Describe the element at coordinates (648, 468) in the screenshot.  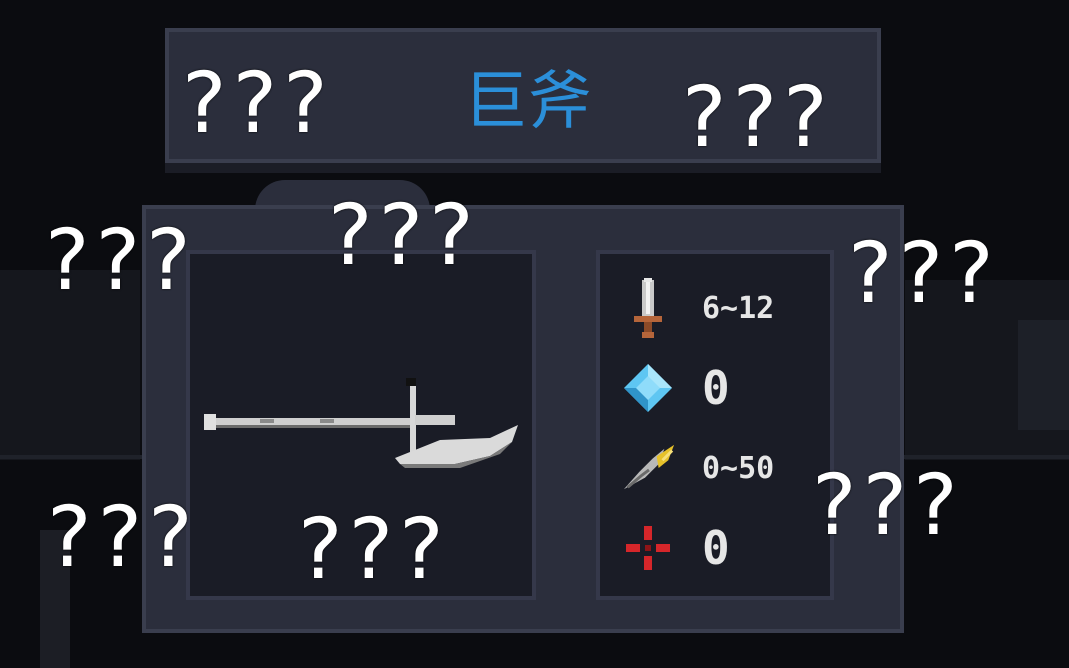
I see `feather-icon` at that location.